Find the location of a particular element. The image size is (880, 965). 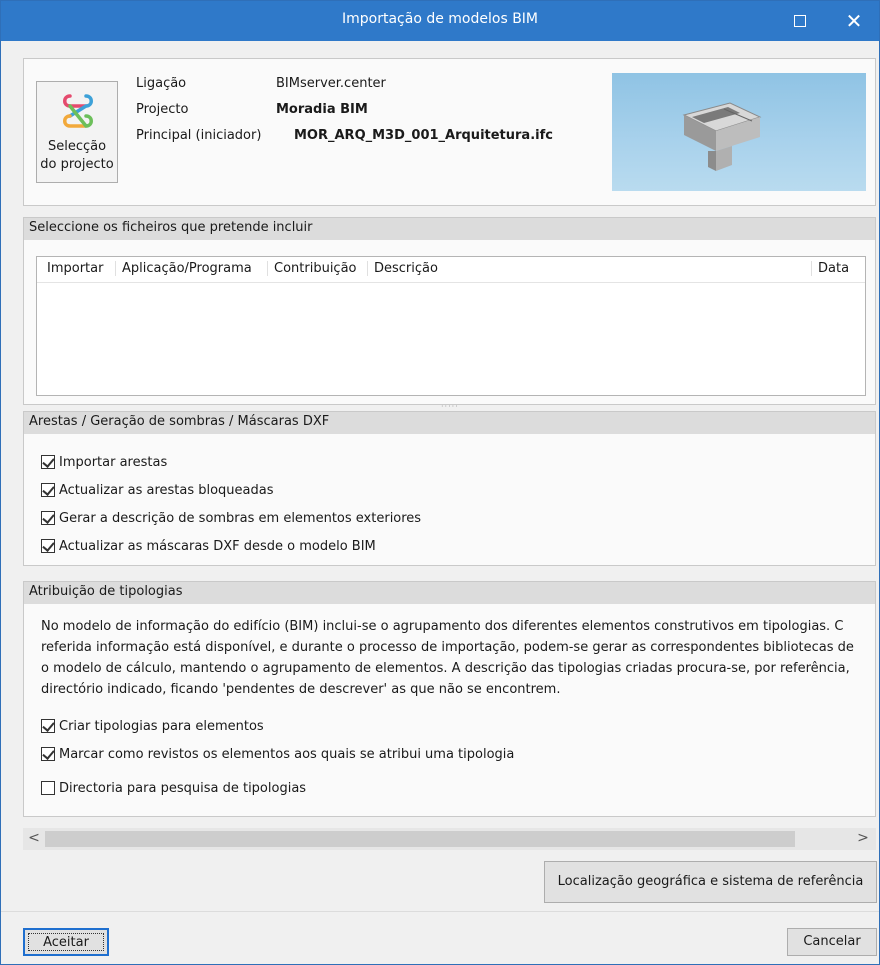

checkbox-label: Criar tipologias para elementos is located at coordinates (161, 726).